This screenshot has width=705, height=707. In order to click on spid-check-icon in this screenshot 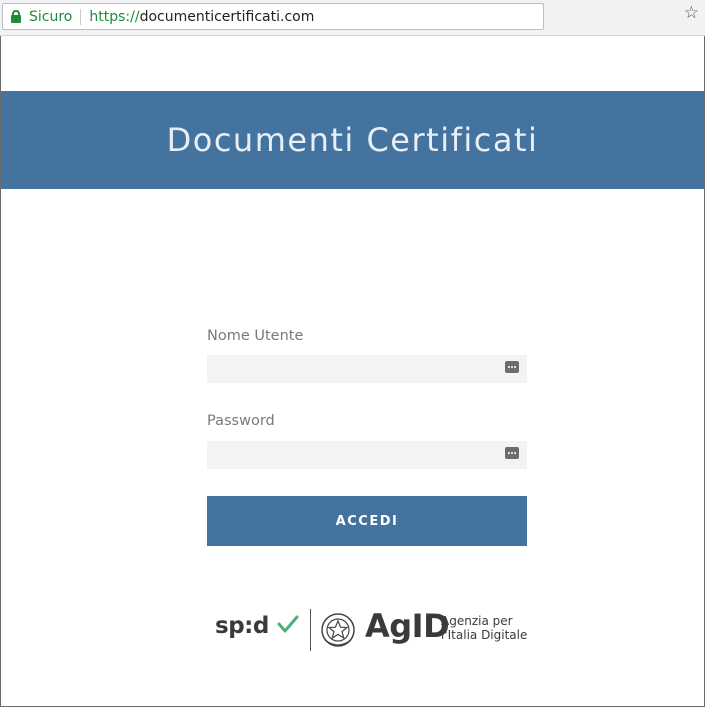, I will do `click(288, 624)`.